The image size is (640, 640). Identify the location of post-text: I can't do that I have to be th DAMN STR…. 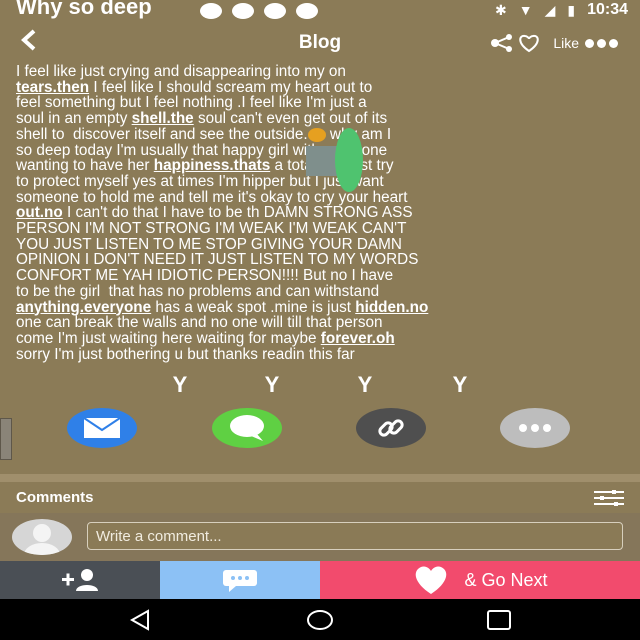
(217, 252).